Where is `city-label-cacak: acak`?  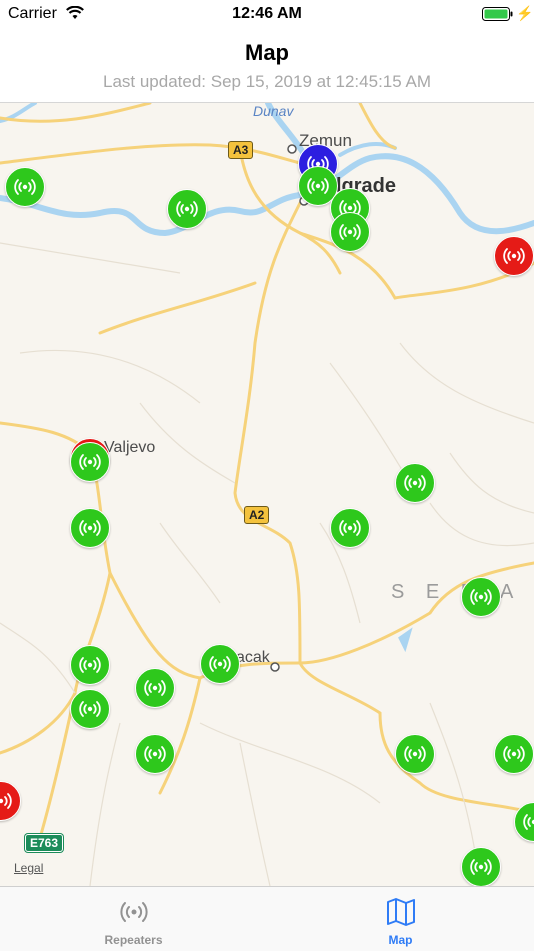
city-label-cacak: acak is located at coordinates (253, 657).